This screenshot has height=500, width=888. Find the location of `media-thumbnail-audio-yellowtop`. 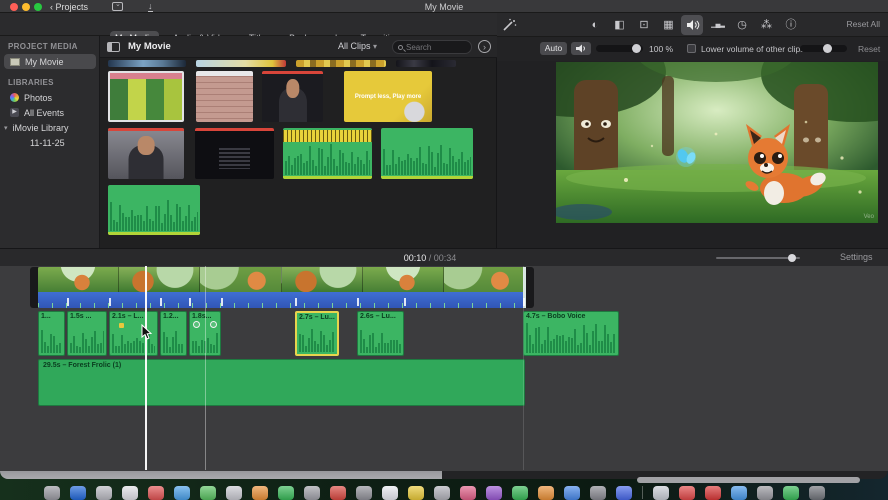

media-thumbnail-audio-yellowtop is located at coordinates (327, 153).